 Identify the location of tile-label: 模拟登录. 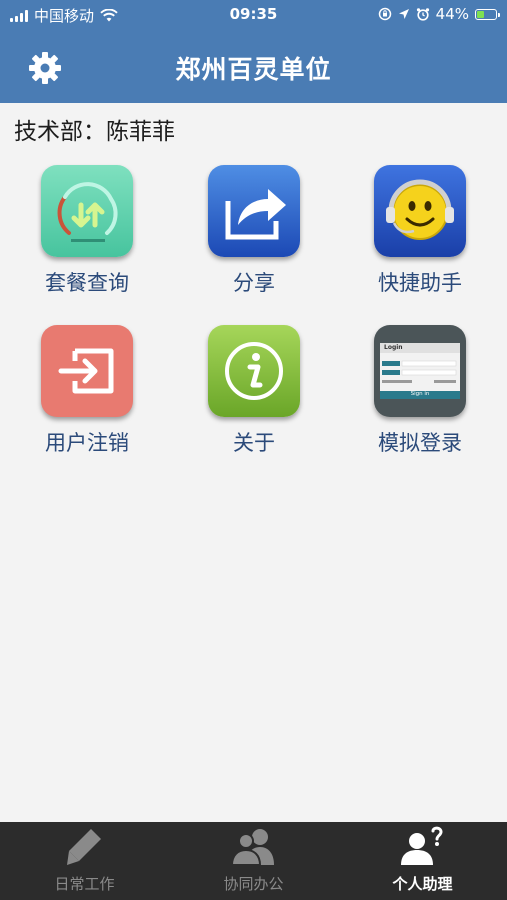
(420, 443).